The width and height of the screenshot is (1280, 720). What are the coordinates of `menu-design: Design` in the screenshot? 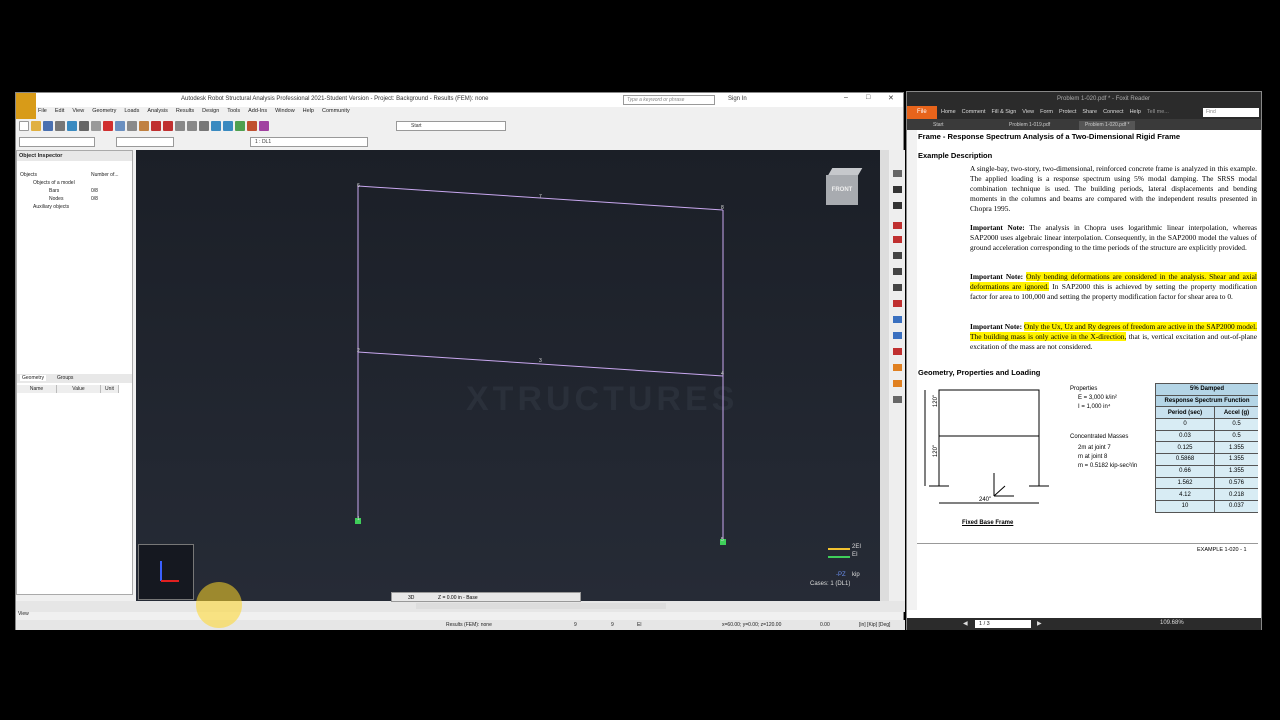 It's located at (210, 113).